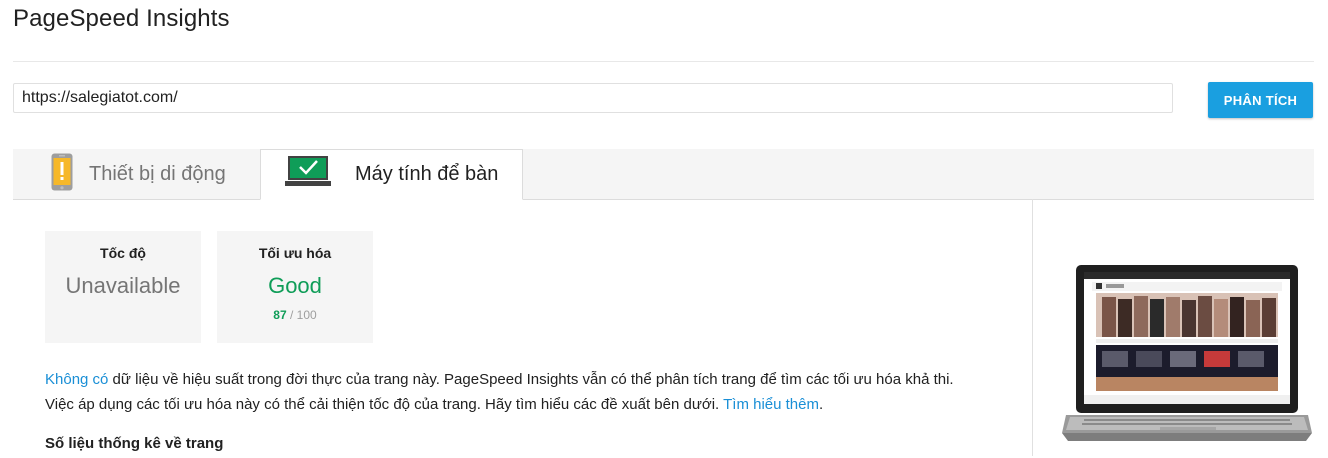 Image resolution: width=1328 pixels, height=458 pixels. I want to click on speed-value: Unavailable, so click(123, 285).